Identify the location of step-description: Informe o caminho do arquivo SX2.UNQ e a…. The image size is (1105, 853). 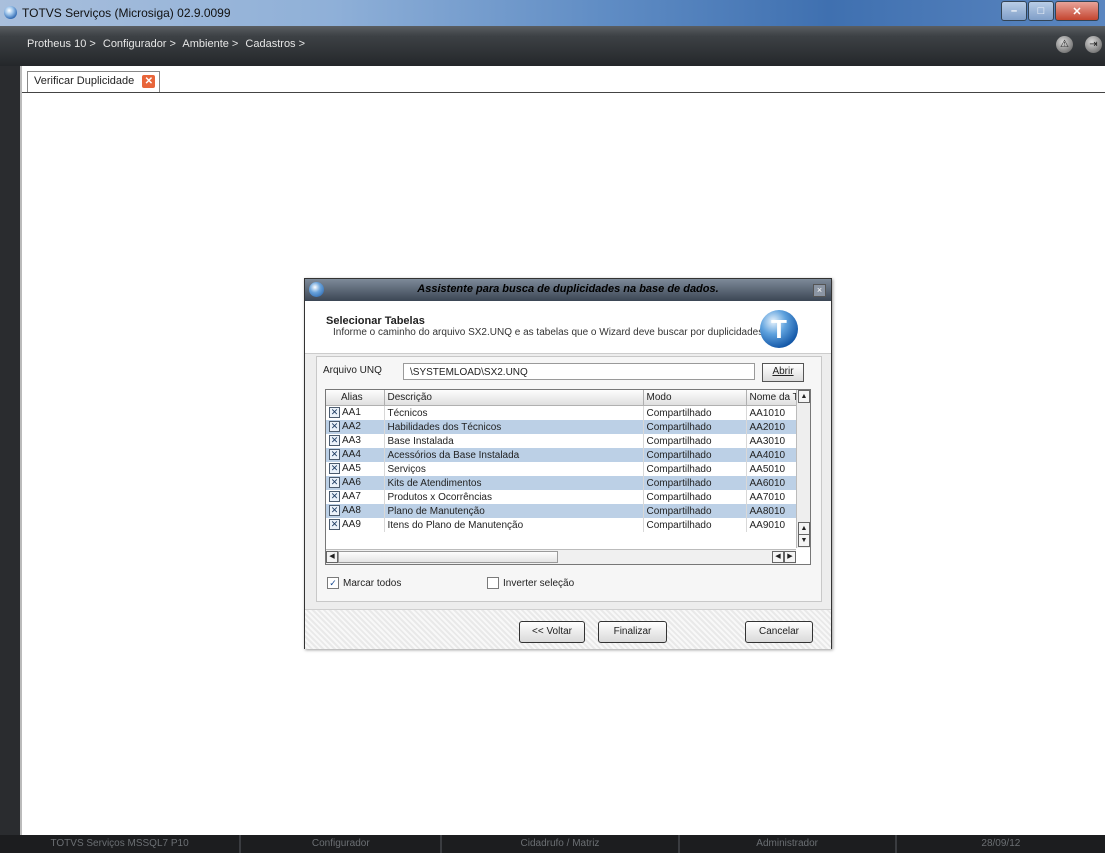
(550, 332).